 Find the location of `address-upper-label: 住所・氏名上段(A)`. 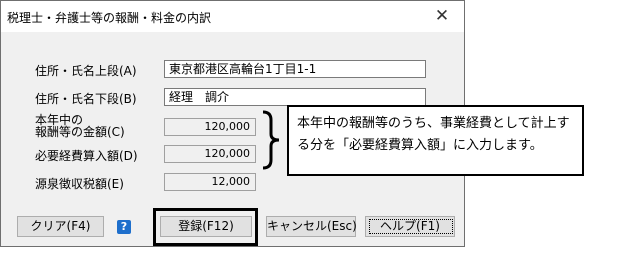

address-upper-label: 住所・氏名上段(A) is located at coordinates (86, 71).